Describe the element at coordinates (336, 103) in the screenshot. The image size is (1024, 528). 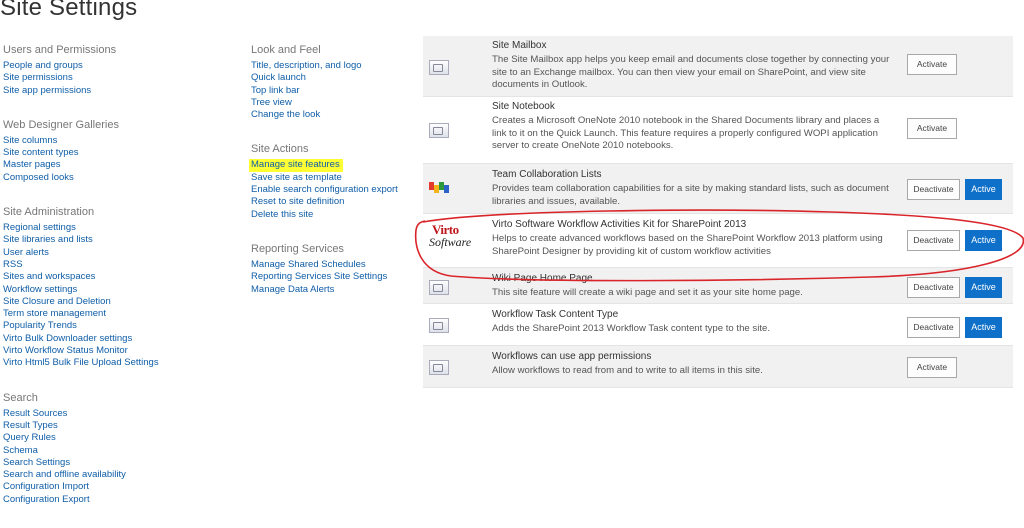
I see `settings-link-tree-view: Tree view` at that location.